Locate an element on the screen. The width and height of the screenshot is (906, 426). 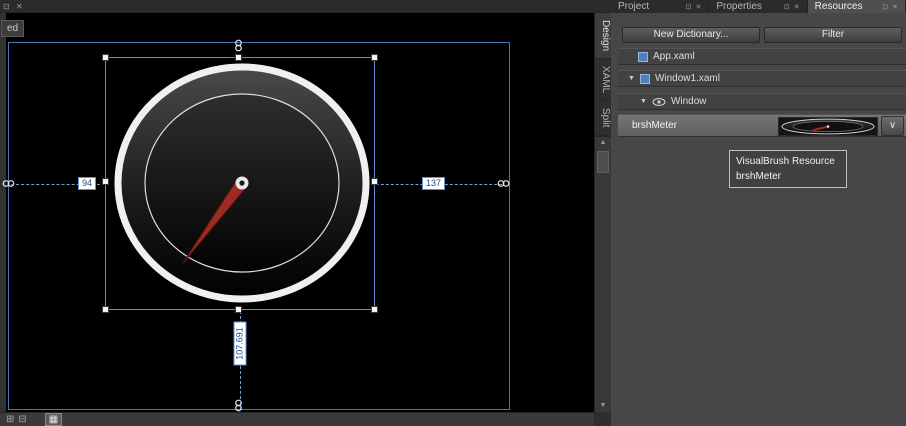
chevron-down-icon: ∨ is located at coordinates (892, 126).